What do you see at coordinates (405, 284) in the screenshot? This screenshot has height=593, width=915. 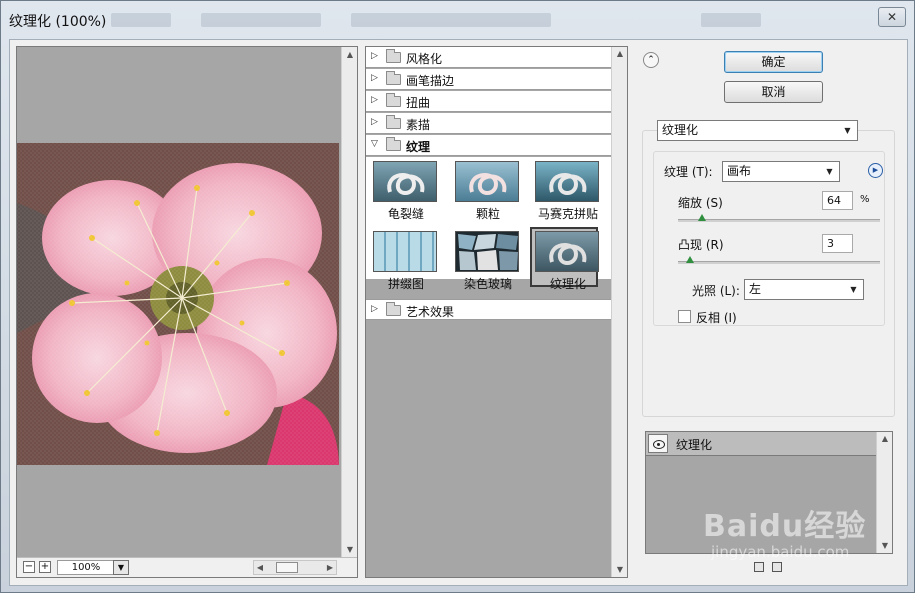 I see `filter-thumb-label: 拼缀图` at bounding box center [405, 284].